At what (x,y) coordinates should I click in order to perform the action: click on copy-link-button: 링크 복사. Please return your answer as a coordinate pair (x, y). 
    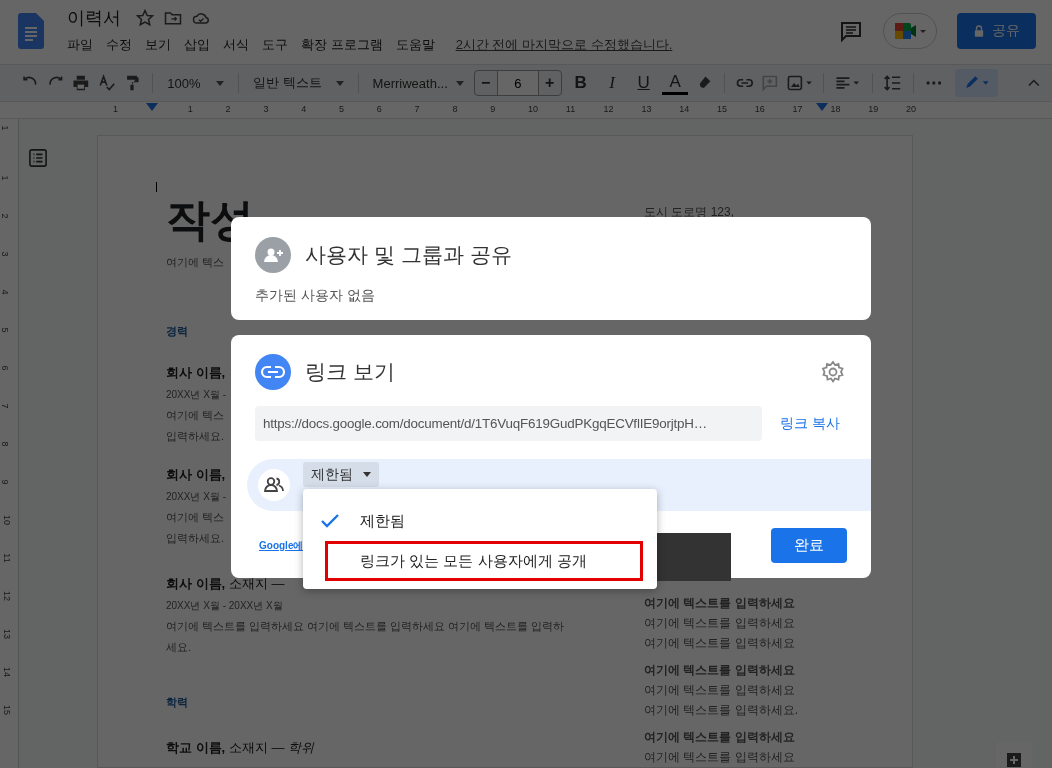
    Looking at the image, I should click on (810, 423).